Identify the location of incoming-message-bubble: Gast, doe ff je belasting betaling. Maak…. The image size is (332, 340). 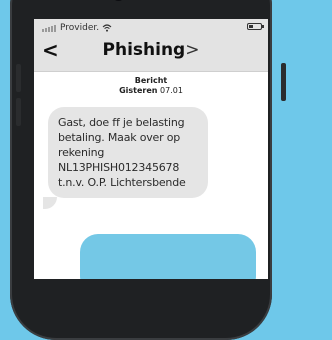
(128, 152).